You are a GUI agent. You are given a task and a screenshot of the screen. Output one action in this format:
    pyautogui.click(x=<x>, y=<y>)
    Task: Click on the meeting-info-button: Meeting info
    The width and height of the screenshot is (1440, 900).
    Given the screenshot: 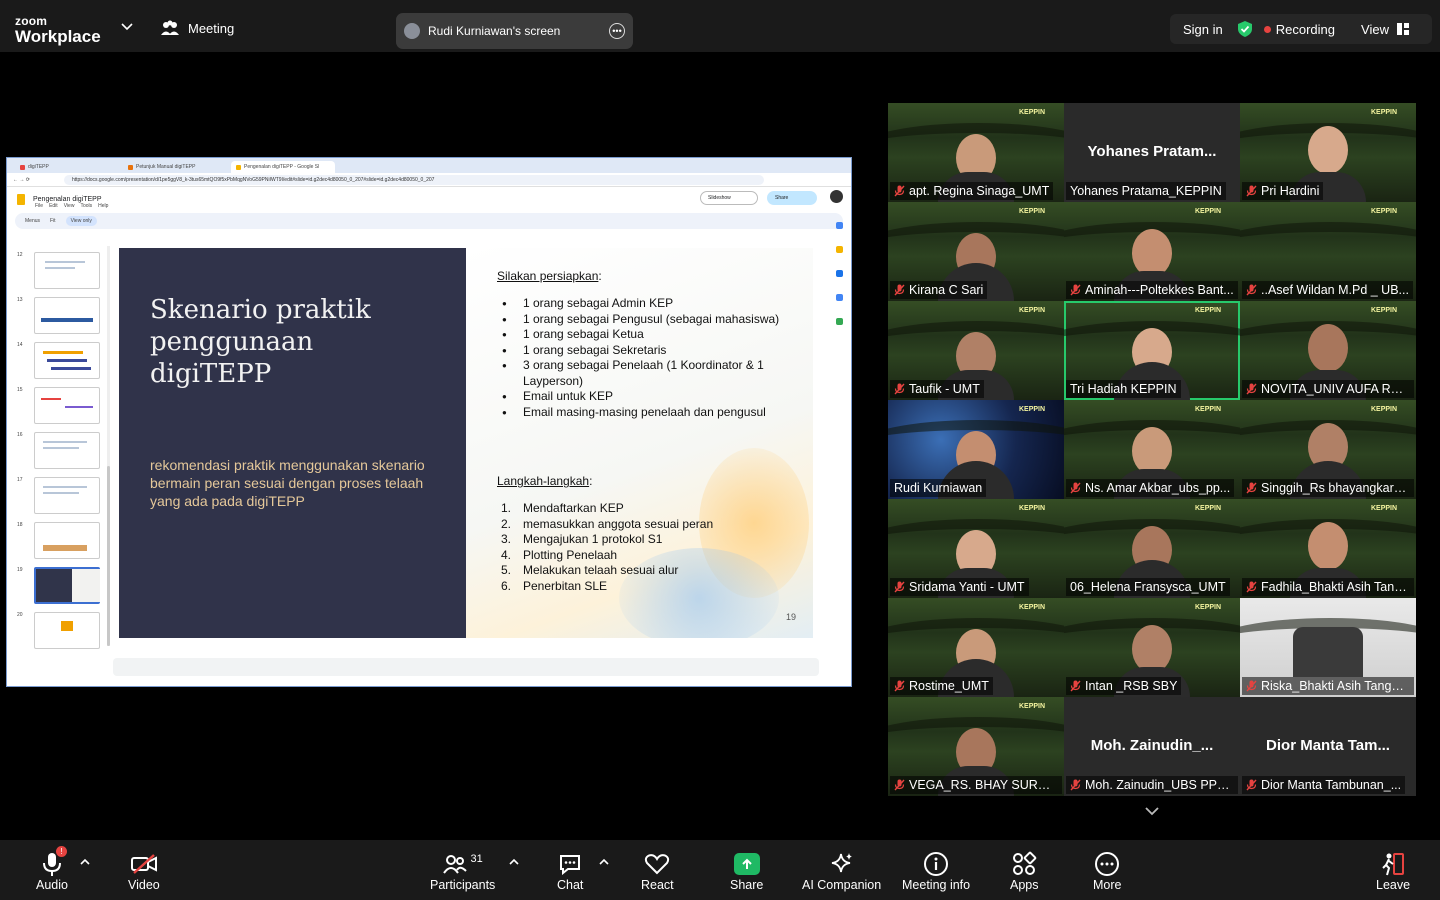 What is the action you would take?
    pyautogui.click(x=936, y=871)
    